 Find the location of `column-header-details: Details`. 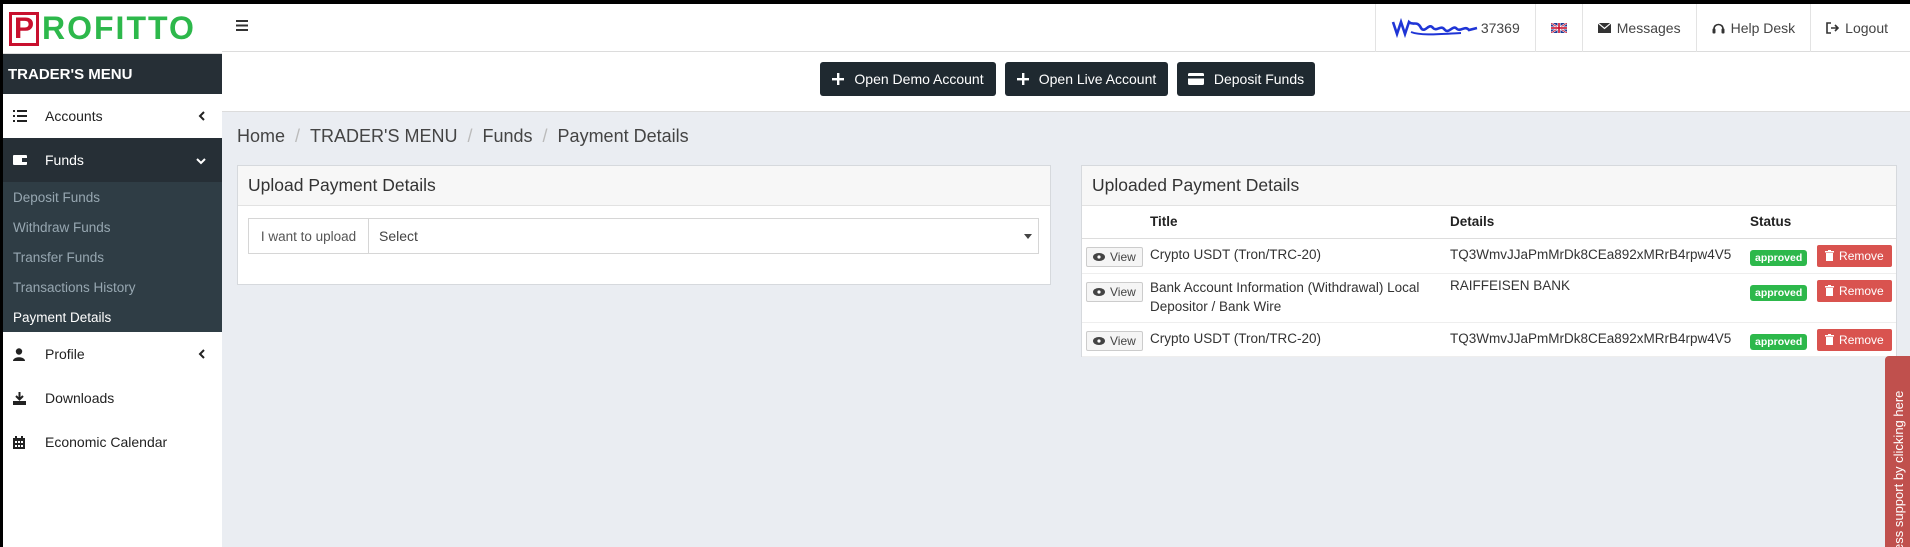

column-header-details: Details is located at coordinates (1600, 222).